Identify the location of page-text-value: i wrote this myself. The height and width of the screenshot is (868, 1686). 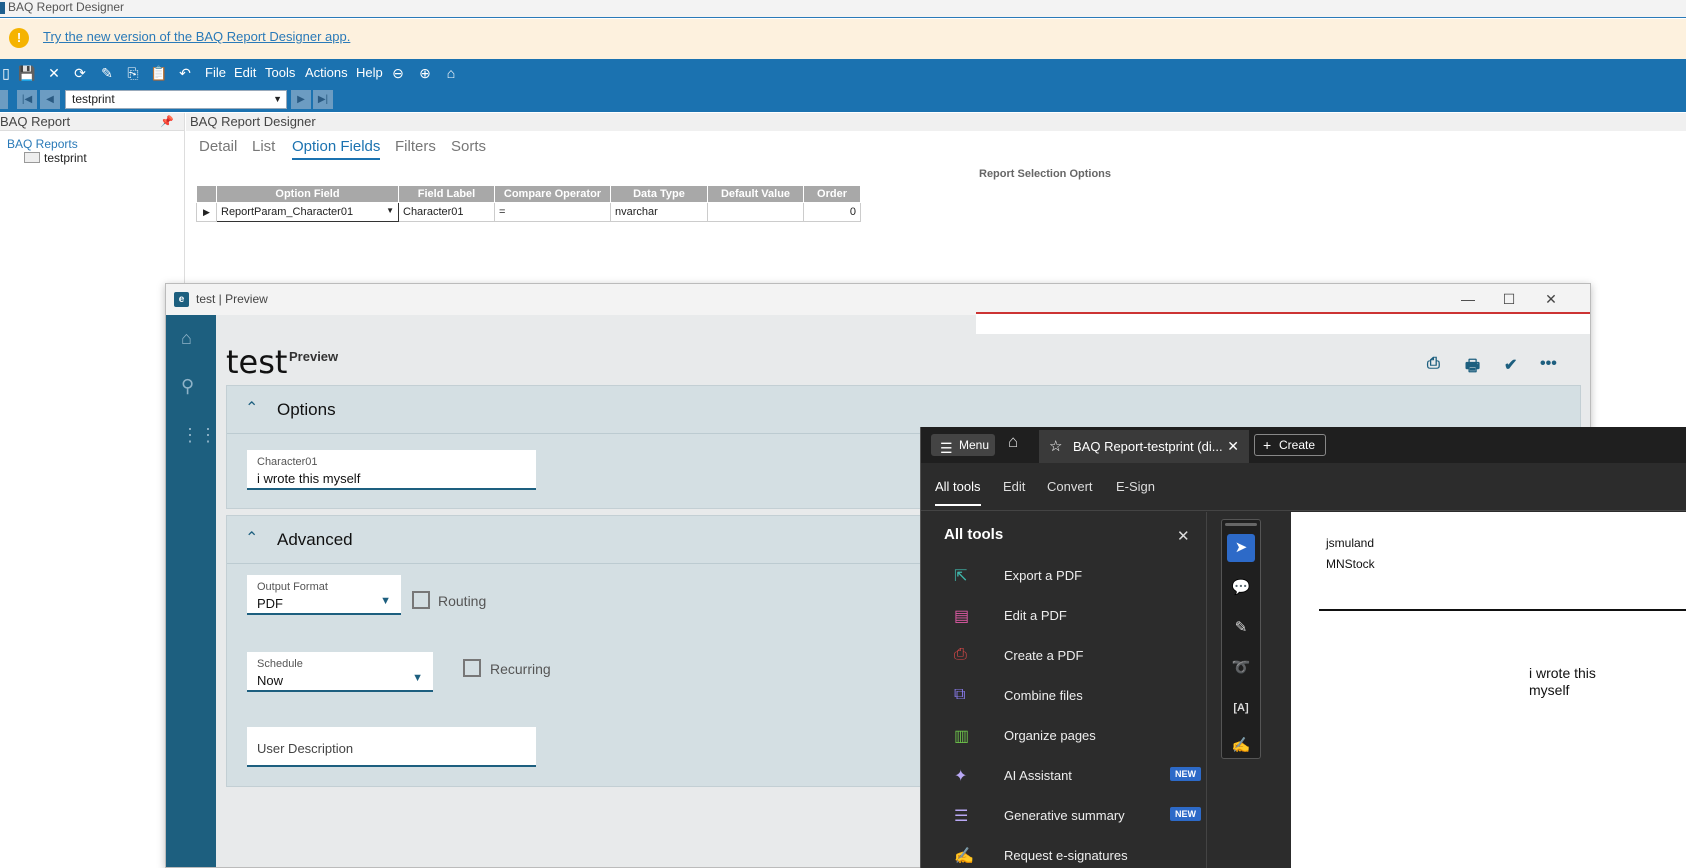
(1562, 681).